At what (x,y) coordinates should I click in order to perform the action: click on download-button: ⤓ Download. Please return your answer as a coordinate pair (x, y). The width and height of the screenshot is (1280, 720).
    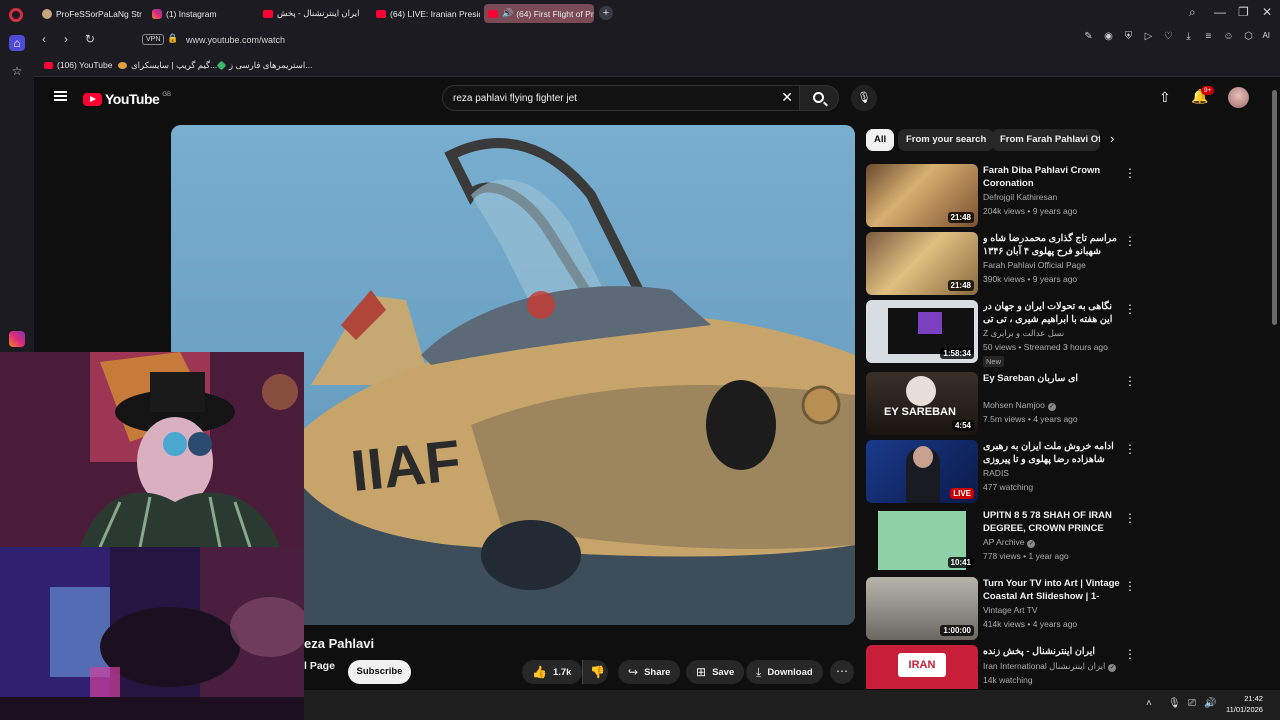
    Looking at the image, I should click on (784, 672).